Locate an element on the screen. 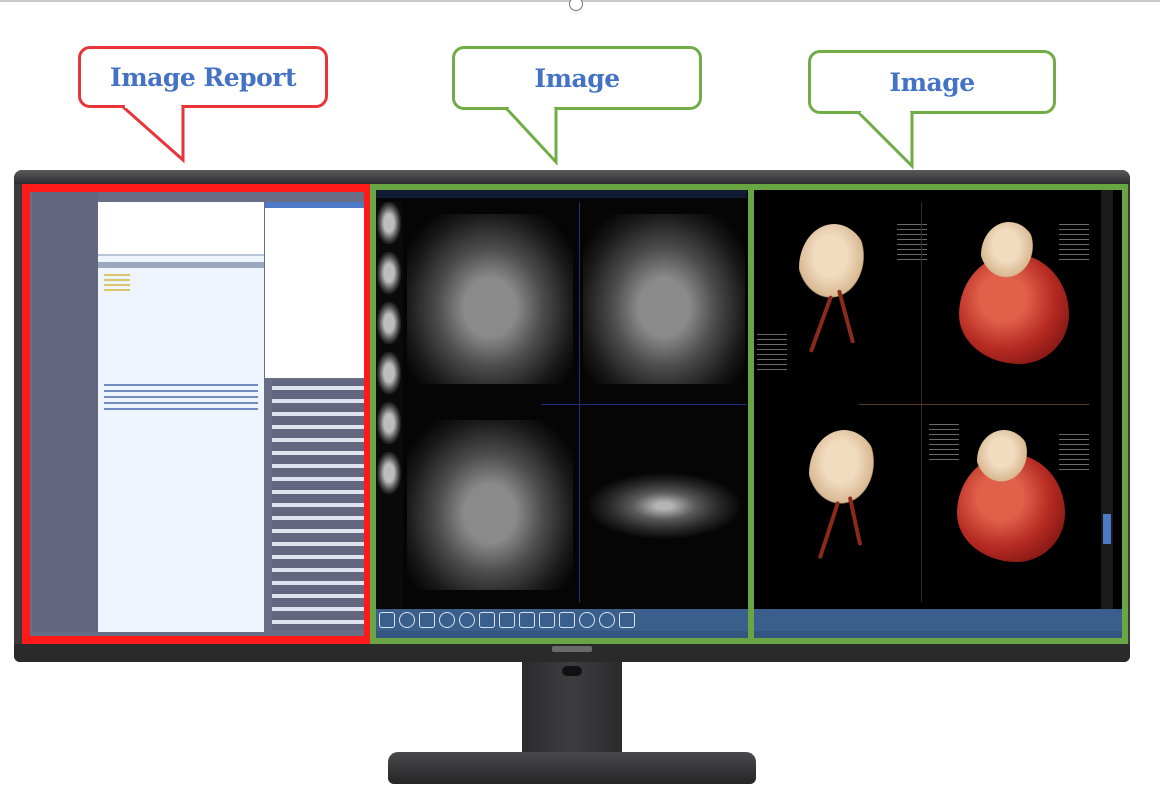 The image size is (1160, 800). callout-image-right: Image is located at coordinates (932, 82).